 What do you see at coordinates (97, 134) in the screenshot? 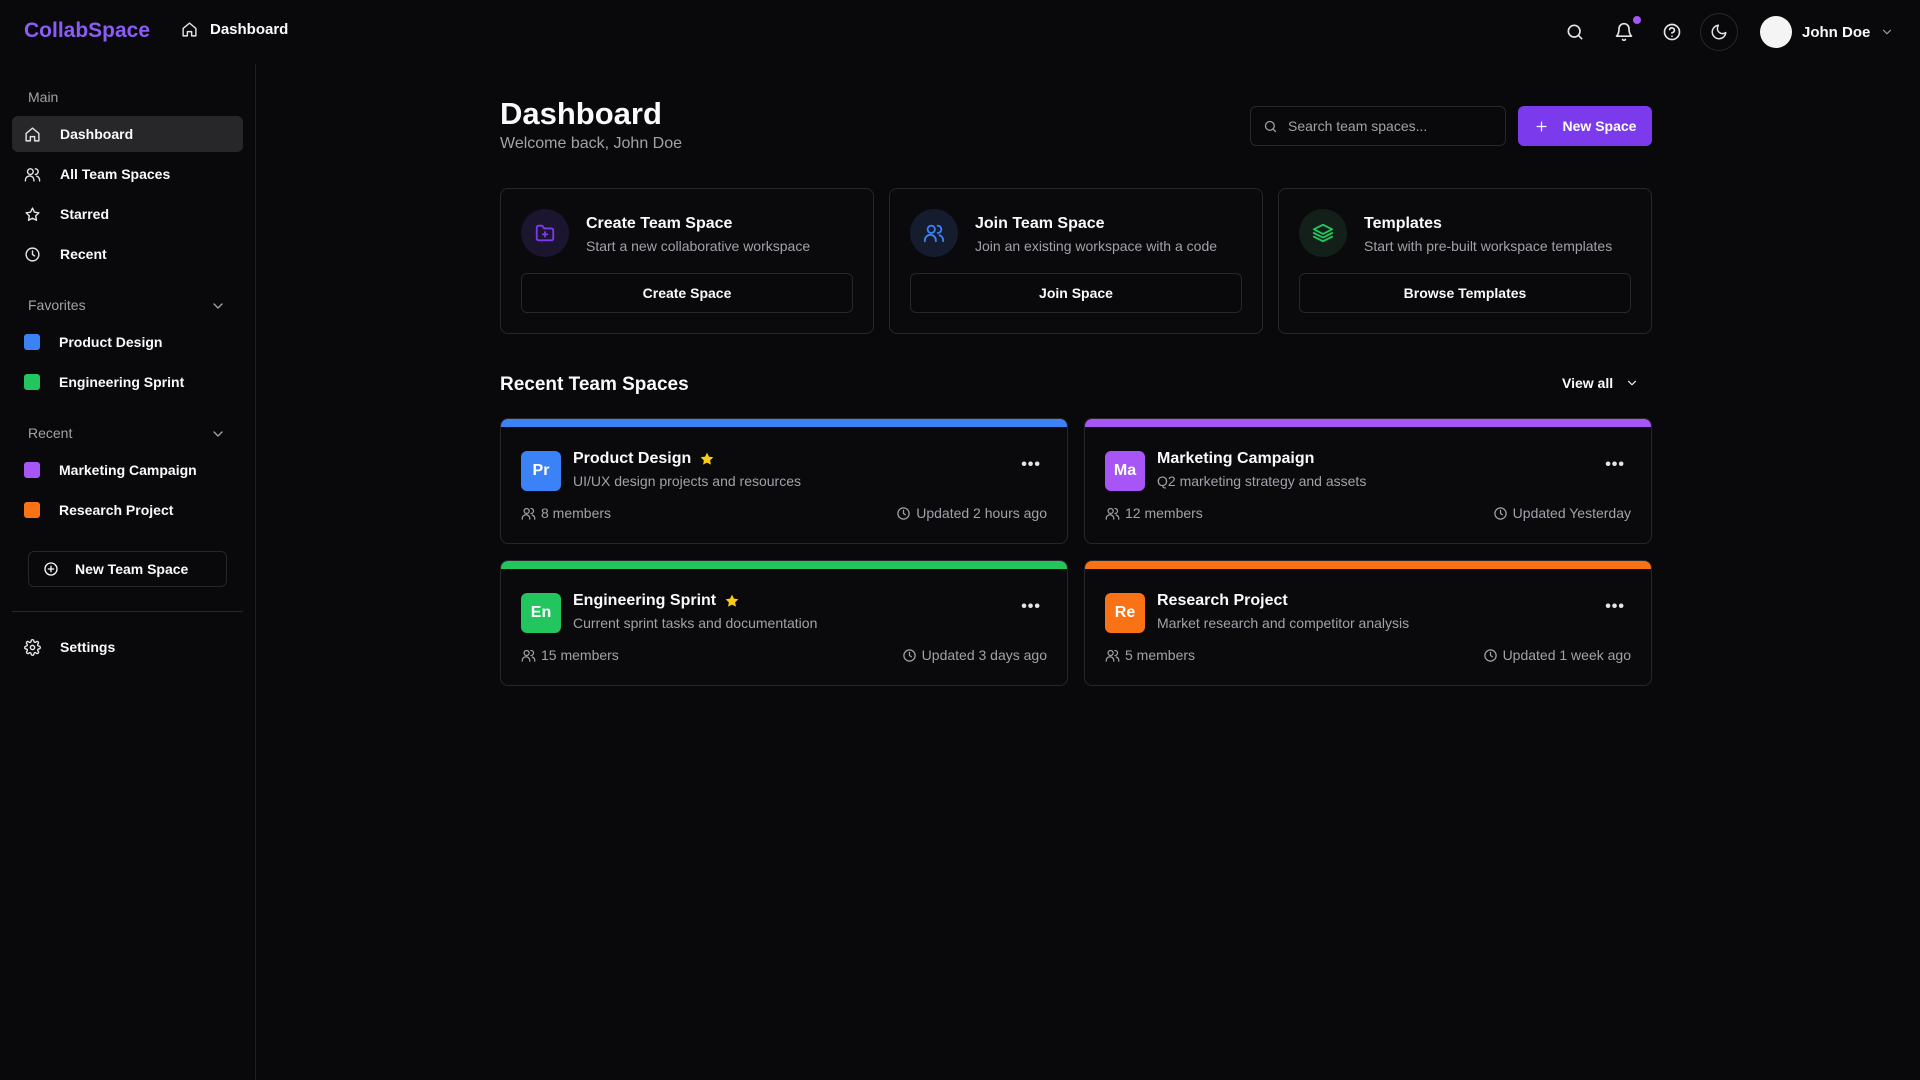
I see `sidebar-item-label: Dashboard` at bounding box center [97, 134].